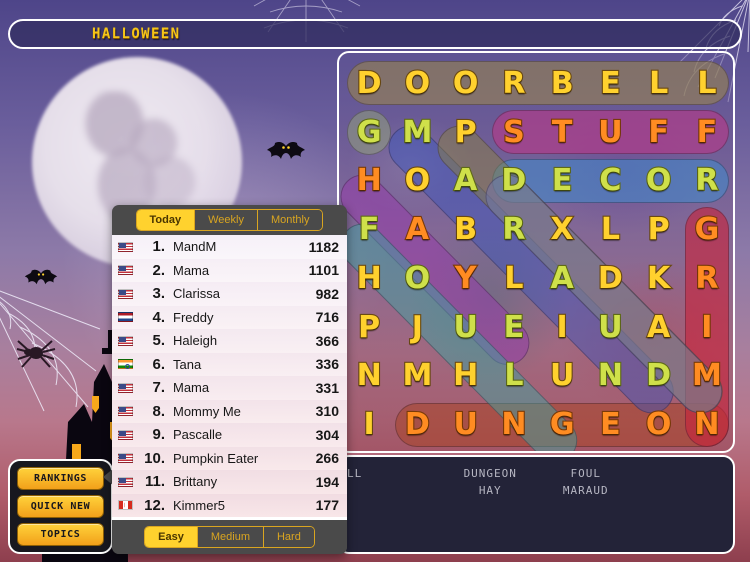 The height and width of the screenshot is (562, 750). What do you see at coordinates (229, 247) in the screenshot?
I see `leaderboard-row: 1. MandM 1182` at bounding box center [229, 247].